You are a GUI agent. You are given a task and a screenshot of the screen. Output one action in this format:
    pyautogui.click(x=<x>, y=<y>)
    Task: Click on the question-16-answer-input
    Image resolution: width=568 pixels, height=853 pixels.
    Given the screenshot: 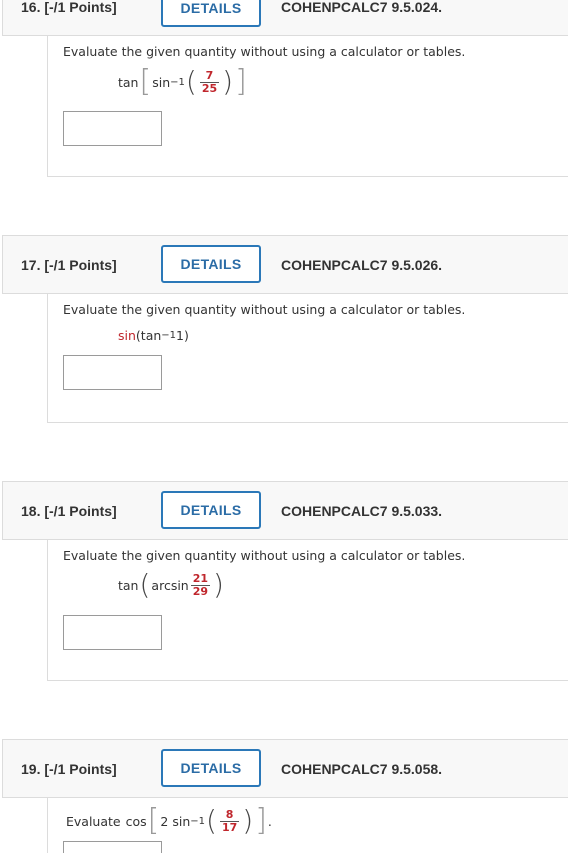 What is the action you would take?
    pyautogui.click(x=112, y=128)
    